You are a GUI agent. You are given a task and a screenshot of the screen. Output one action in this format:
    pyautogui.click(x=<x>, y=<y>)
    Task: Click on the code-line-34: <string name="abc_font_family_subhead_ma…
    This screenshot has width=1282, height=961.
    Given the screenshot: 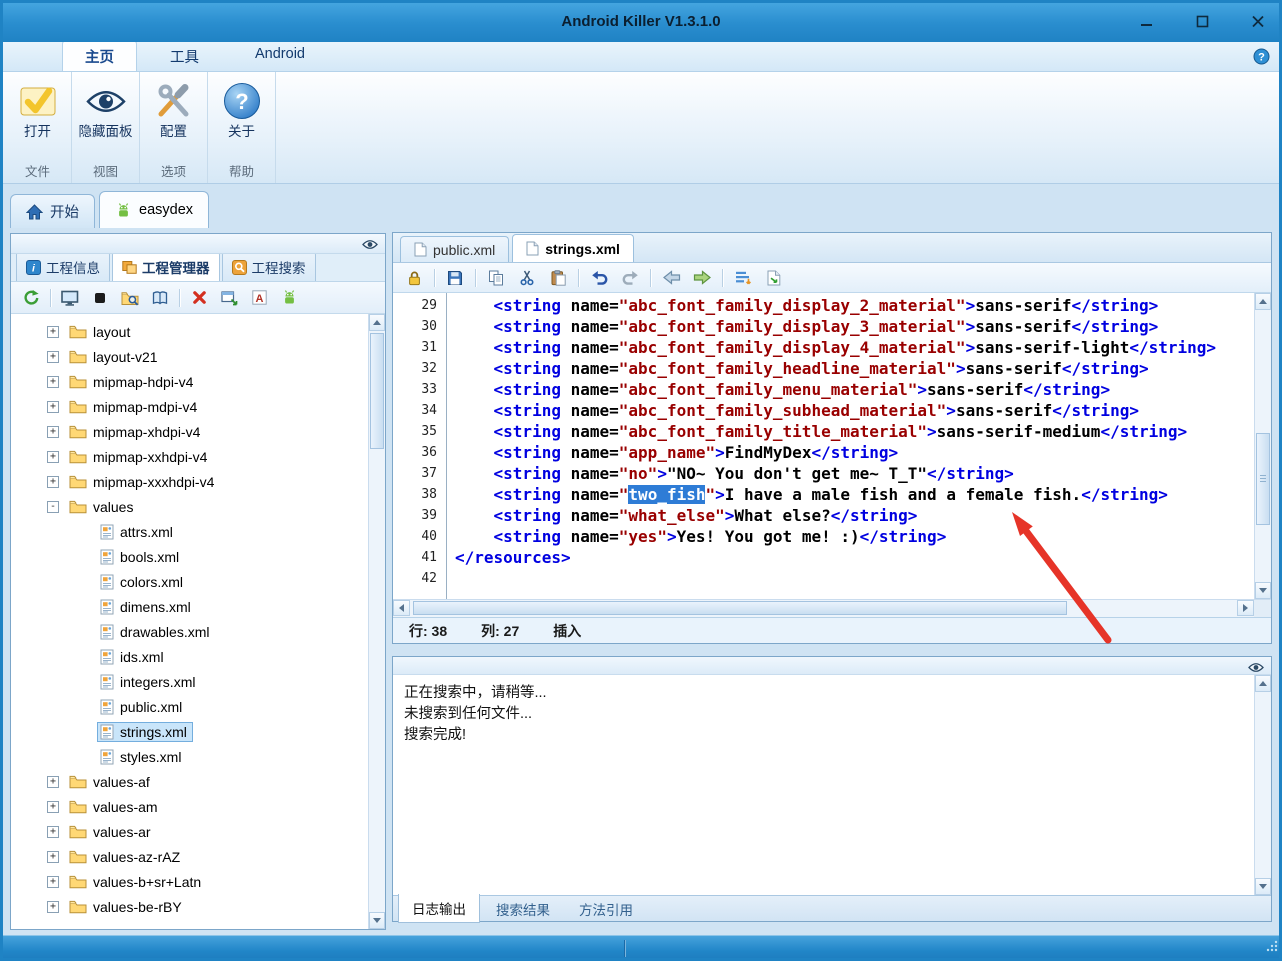 What is the action you would take?
    pyautogui.click(x=854, y=410)
    